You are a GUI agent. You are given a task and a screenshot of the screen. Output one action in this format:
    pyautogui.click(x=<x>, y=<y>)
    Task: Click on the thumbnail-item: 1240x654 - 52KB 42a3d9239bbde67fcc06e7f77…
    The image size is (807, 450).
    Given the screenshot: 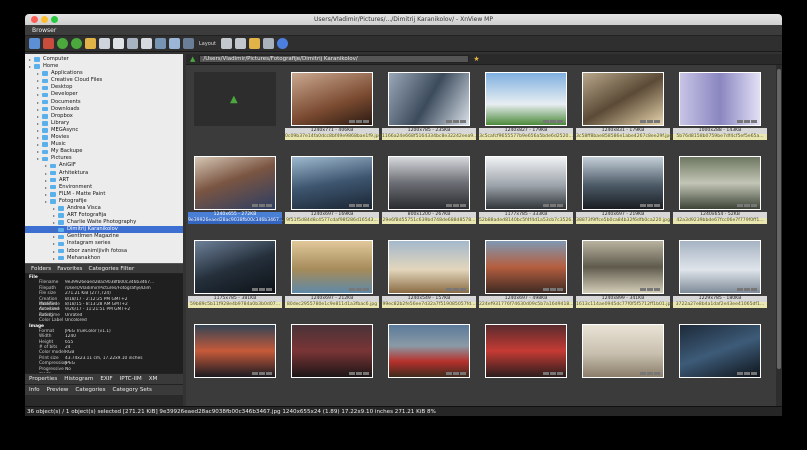 What is the action you would take?
    pyautogui.click(x=720, y=188)
    